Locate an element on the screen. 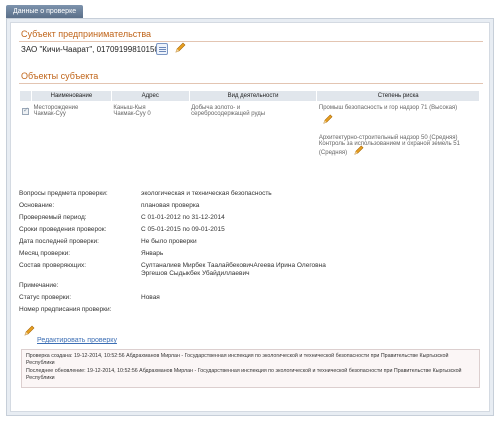 This screenshot has width=500, height=423. subject-divider is located at coordinates (251, 41).